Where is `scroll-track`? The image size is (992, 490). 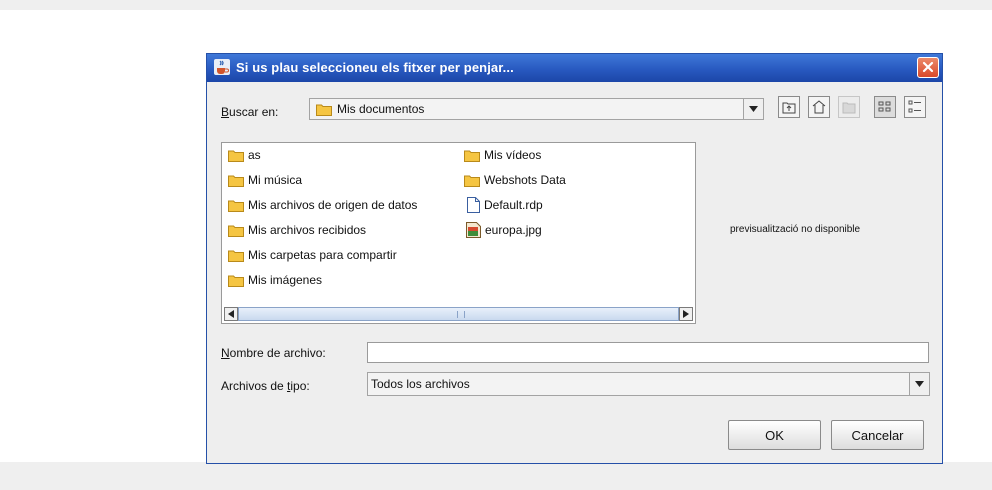 scroll-track is located at coordinates (458, 314).